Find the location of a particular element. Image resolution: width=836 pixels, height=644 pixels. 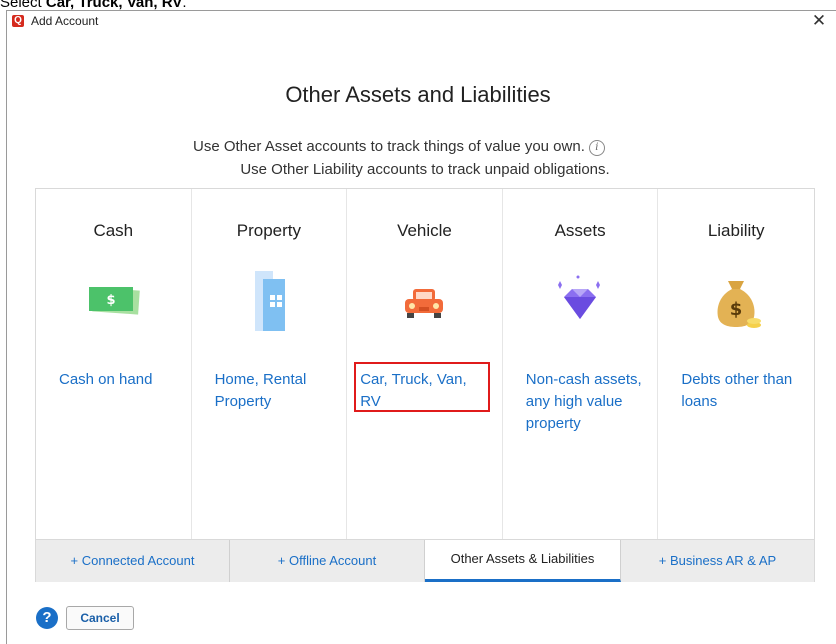

instruction-text: Select Car, Truck, Van, RV. is located at coordinates (93, 5).